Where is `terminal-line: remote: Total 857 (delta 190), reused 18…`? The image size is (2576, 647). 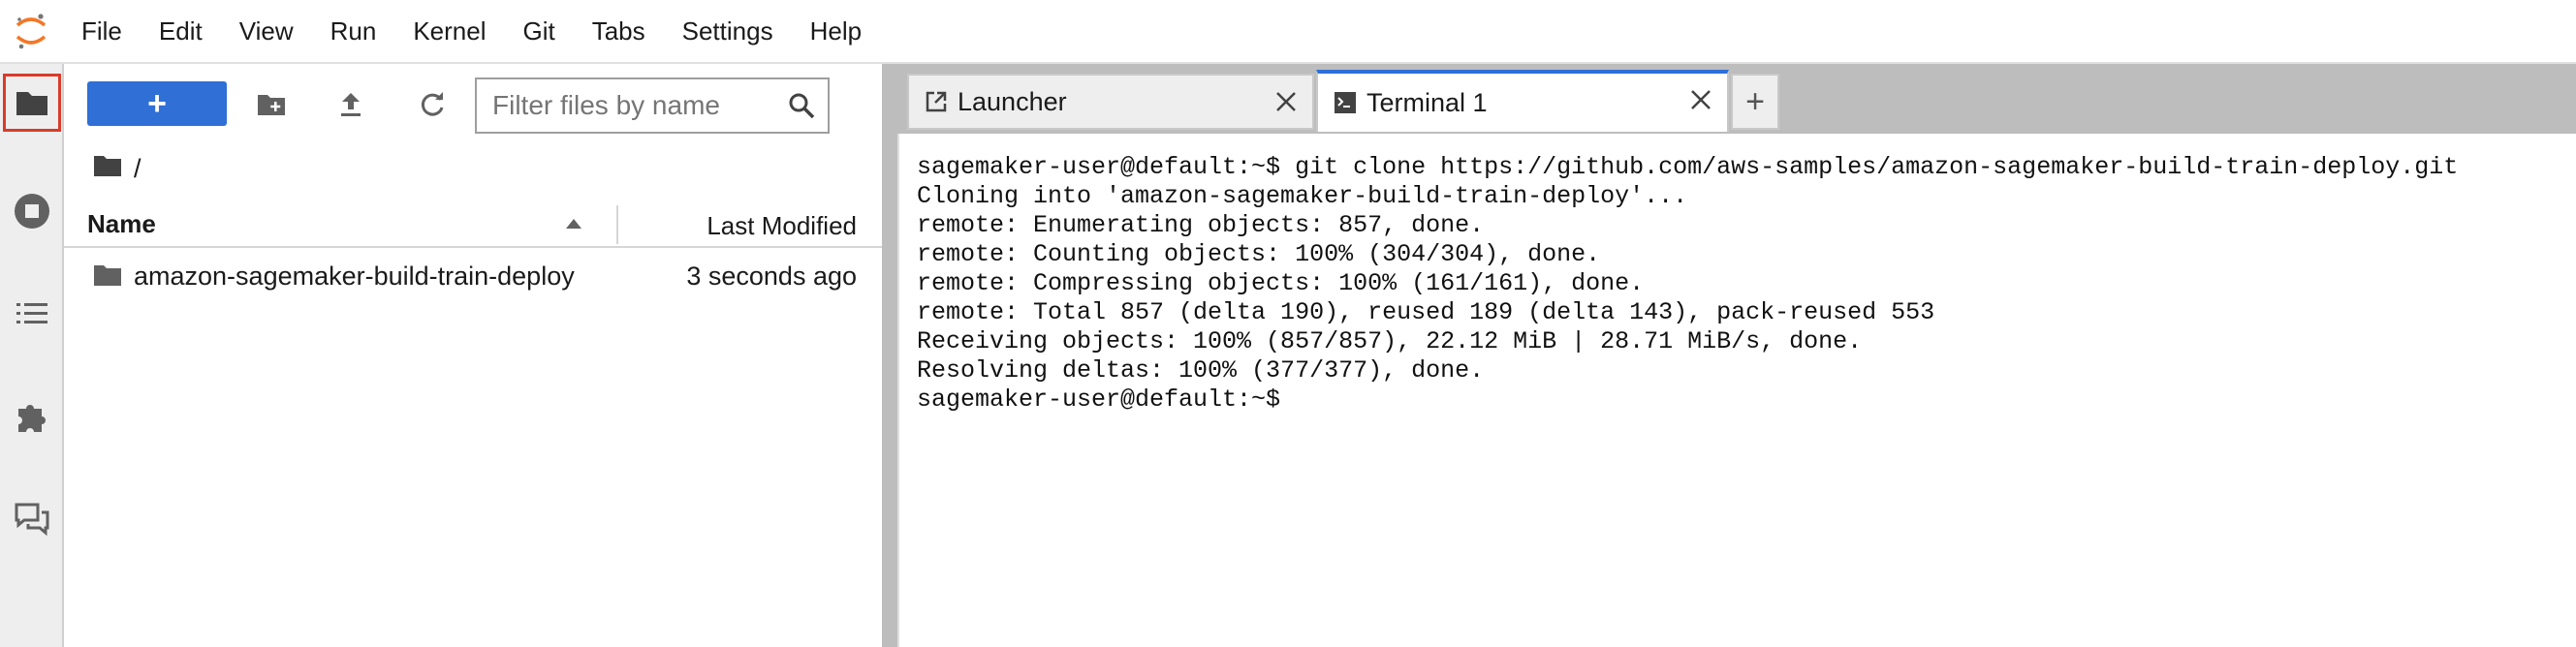 terminal-line: remote: Total 857 (delta 190), reused 18… is located at coordinates (1426, 312).